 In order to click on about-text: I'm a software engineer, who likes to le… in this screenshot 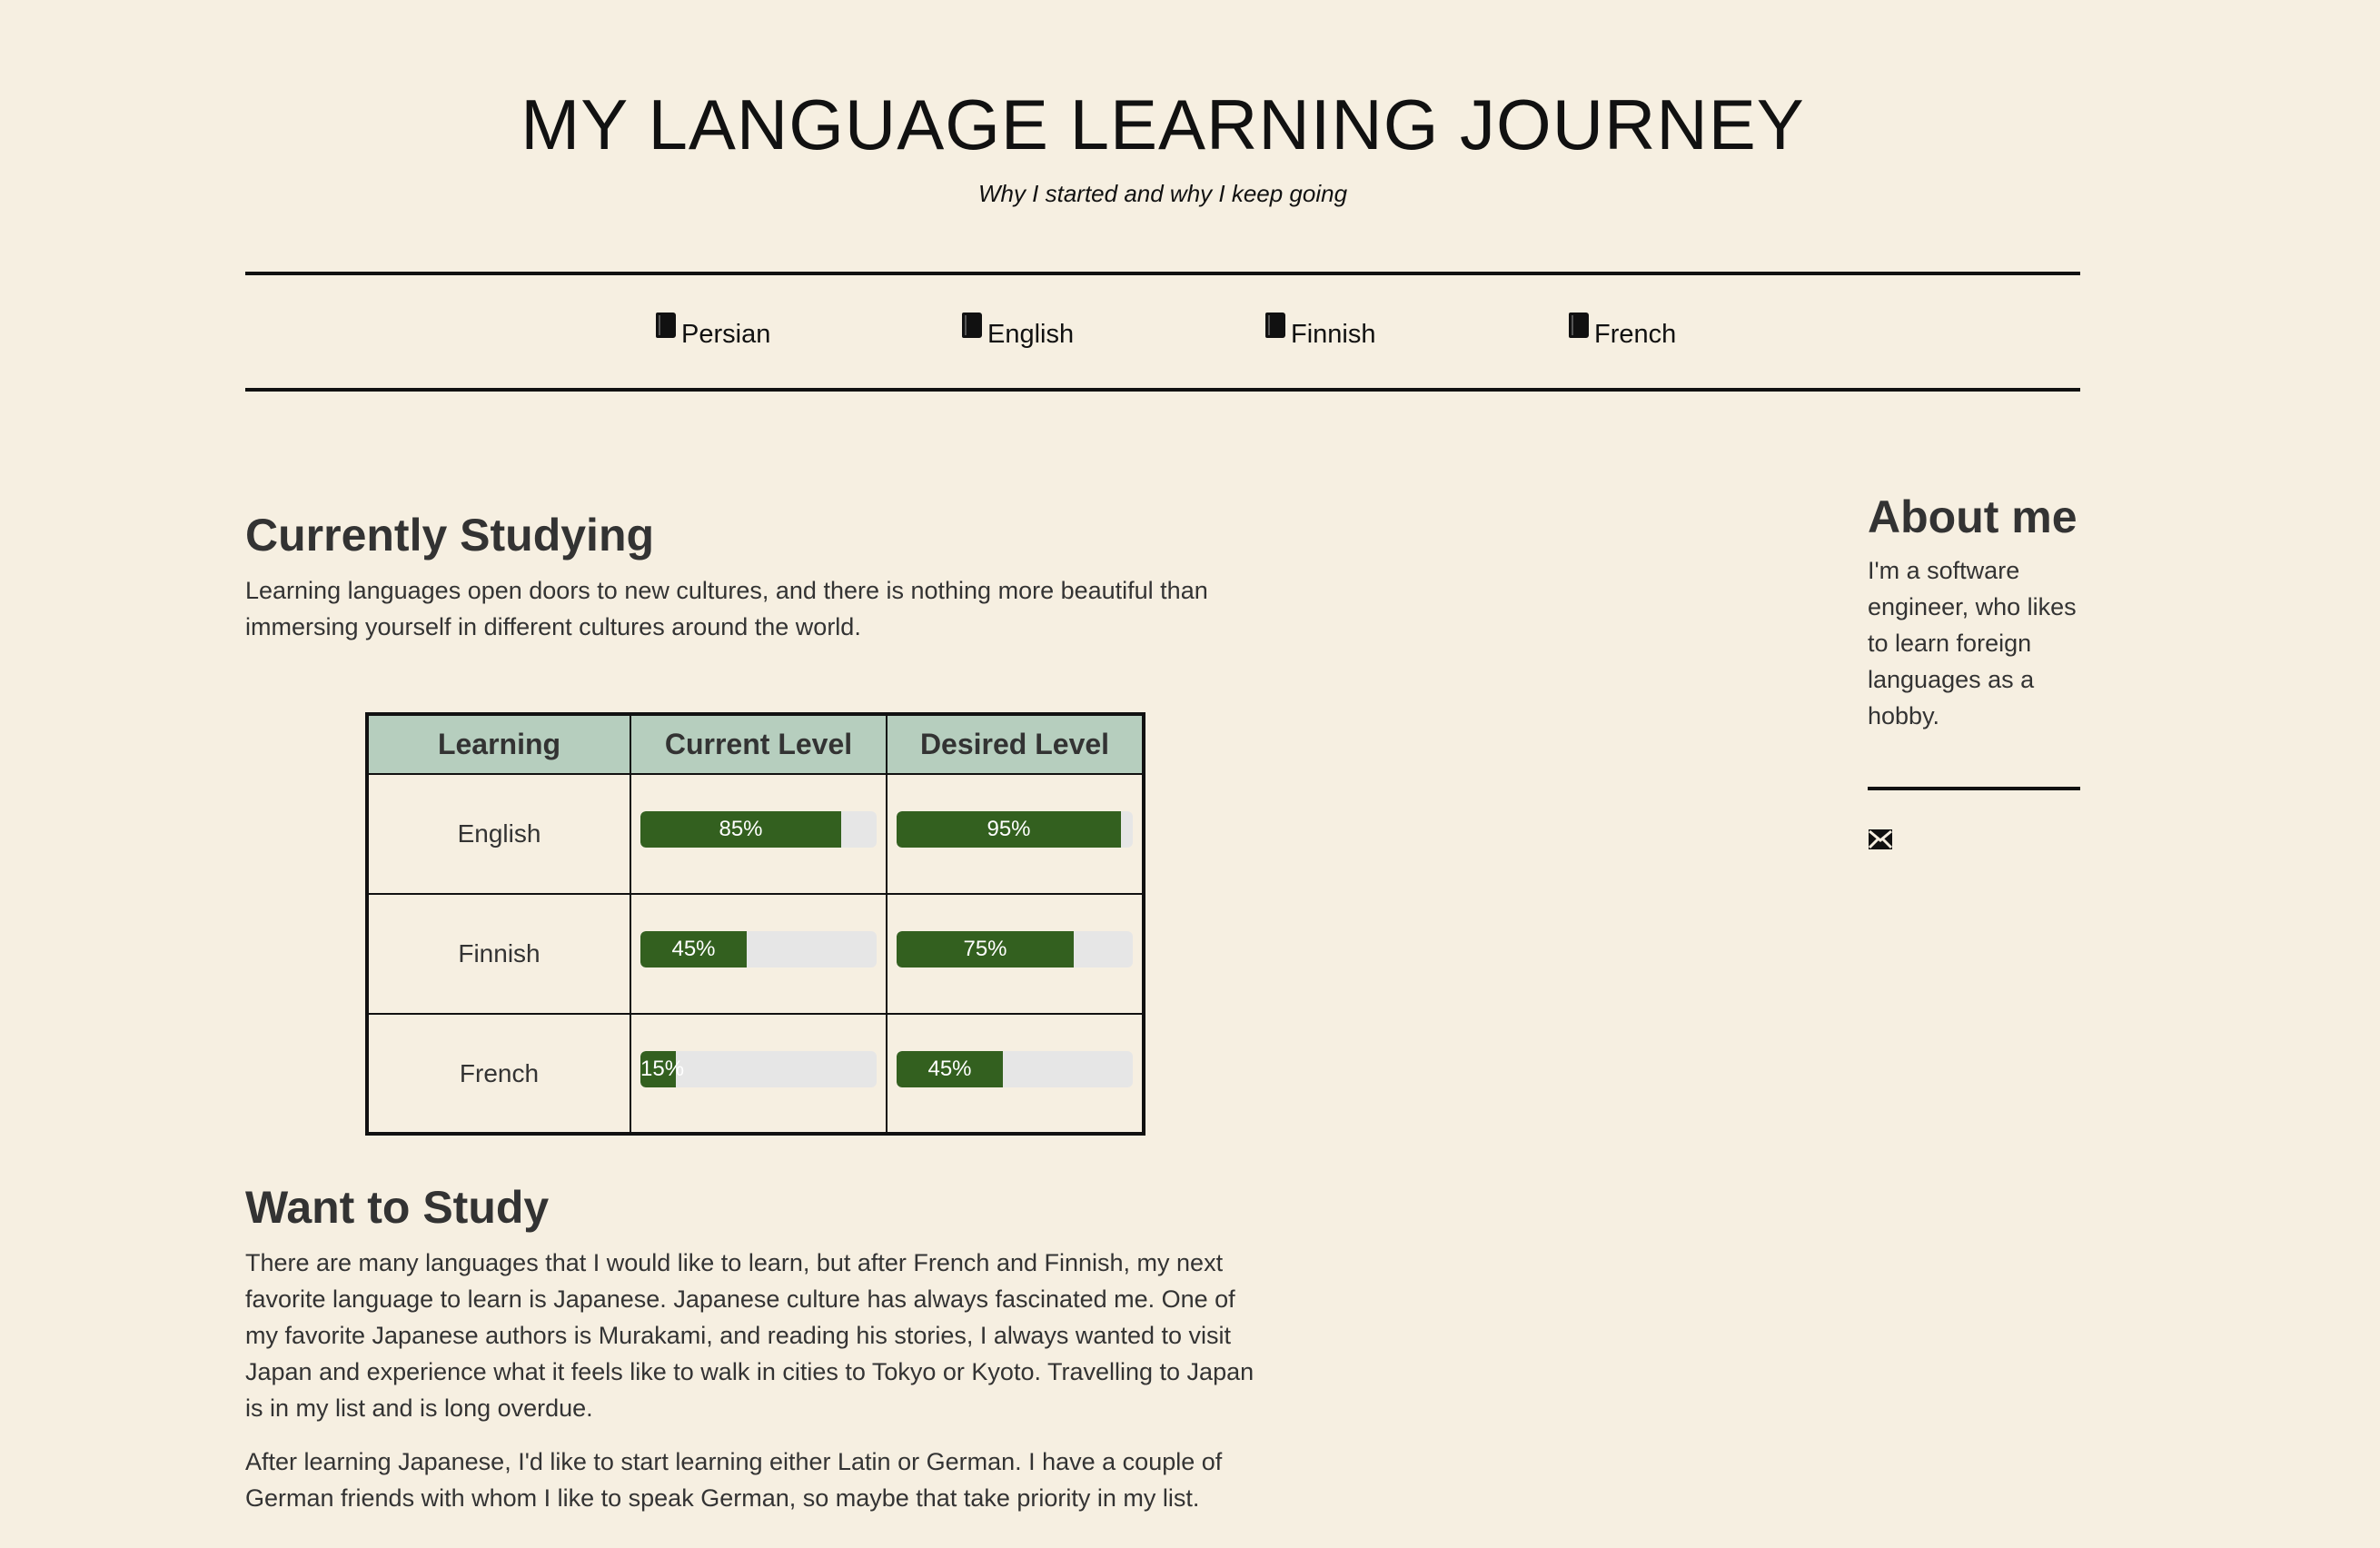, I will do `click(1972, 643)`.